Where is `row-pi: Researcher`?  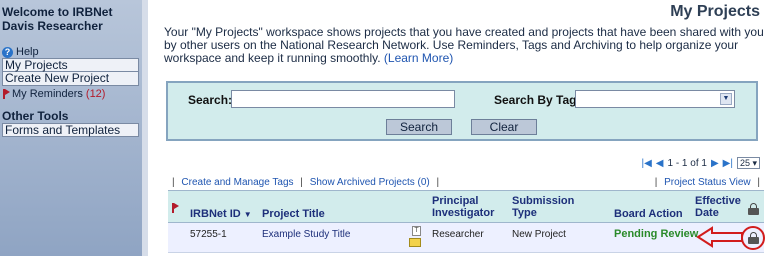 row-pi: Researcher is located at coordinates (458, 234).